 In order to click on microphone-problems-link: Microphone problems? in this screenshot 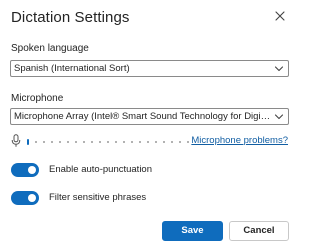, I will do `click(239, 140)`.